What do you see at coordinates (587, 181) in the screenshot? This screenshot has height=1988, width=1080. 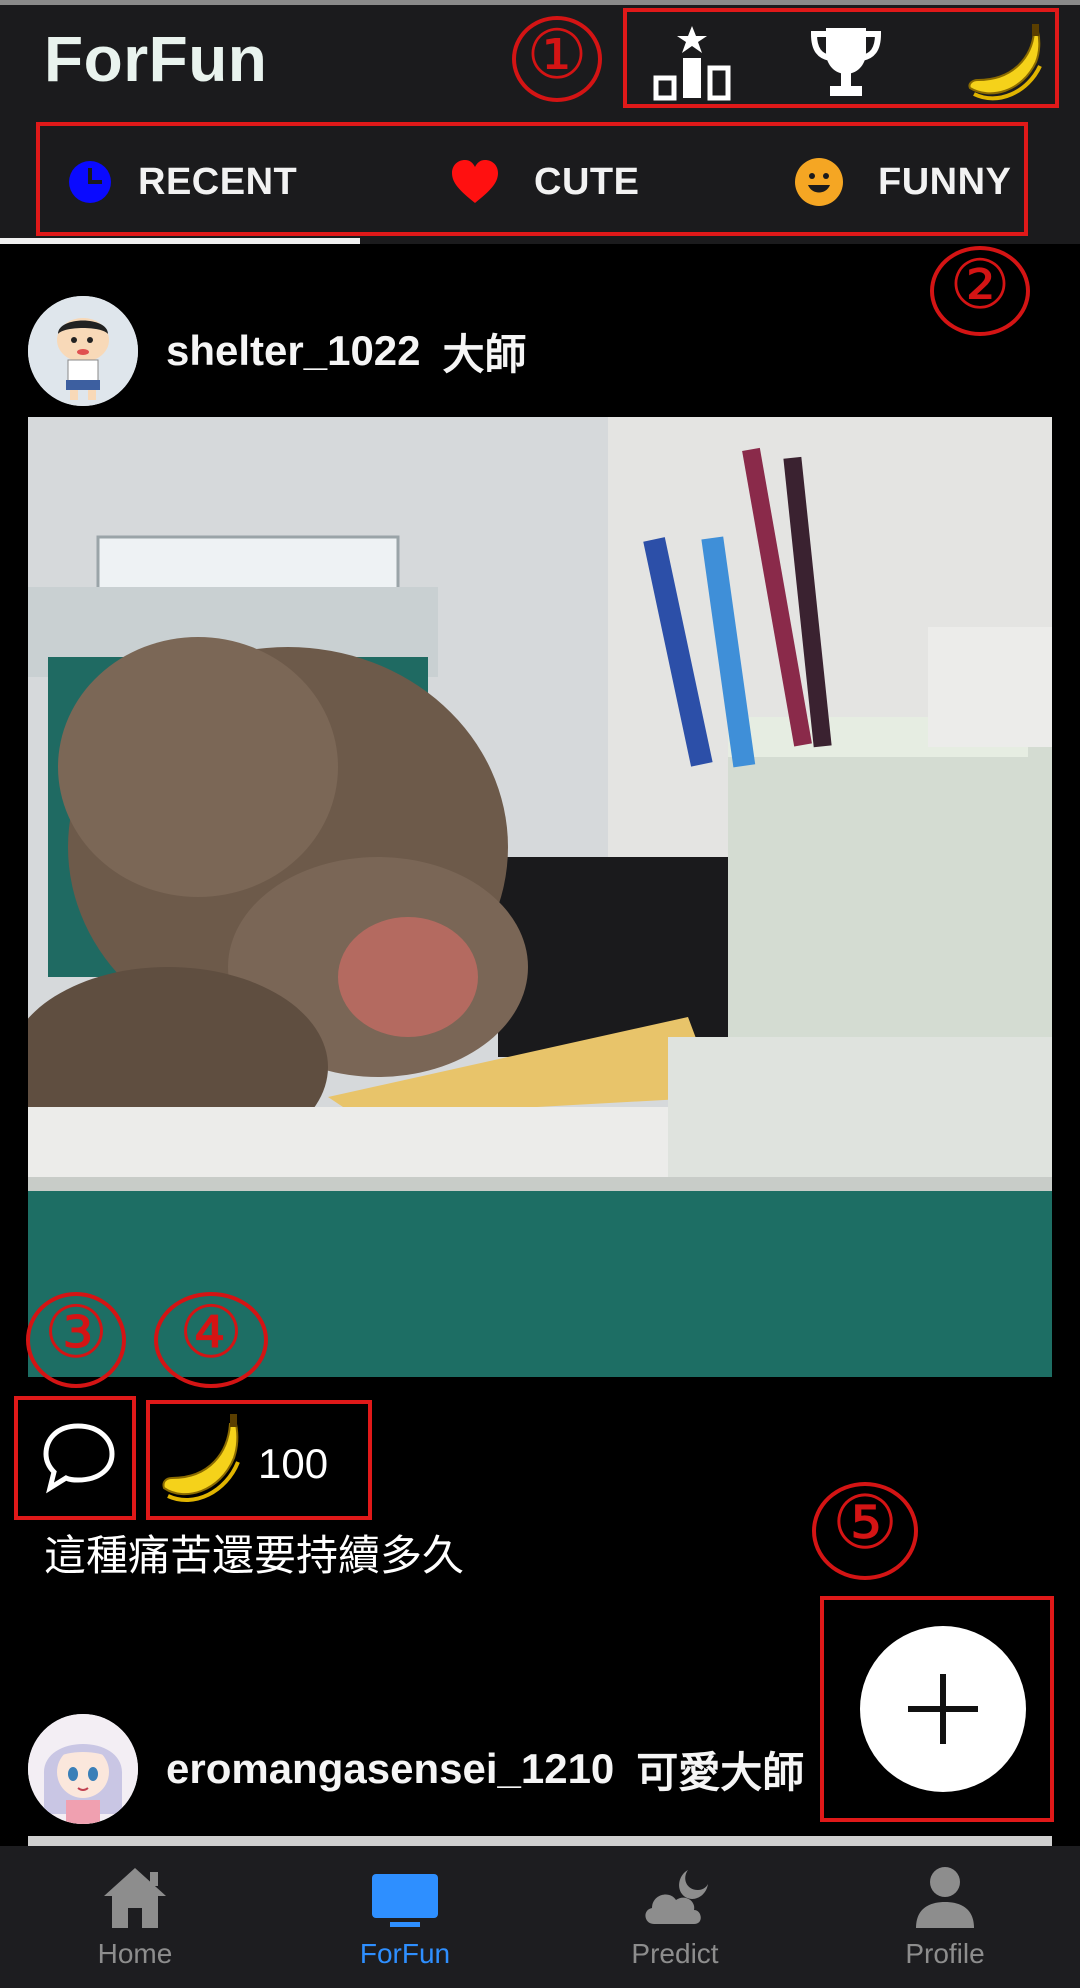 I see `tab-label: CUTE` at bounding box center [587, 181].